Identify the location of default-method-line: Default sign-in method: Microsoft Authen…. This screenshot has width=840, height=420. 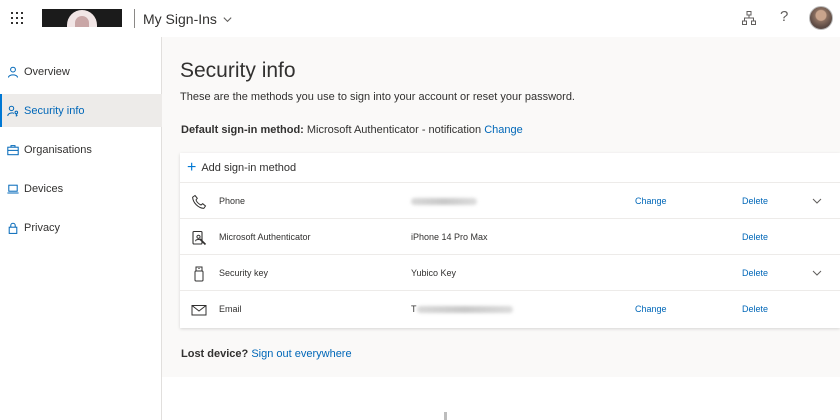
(352, 130).